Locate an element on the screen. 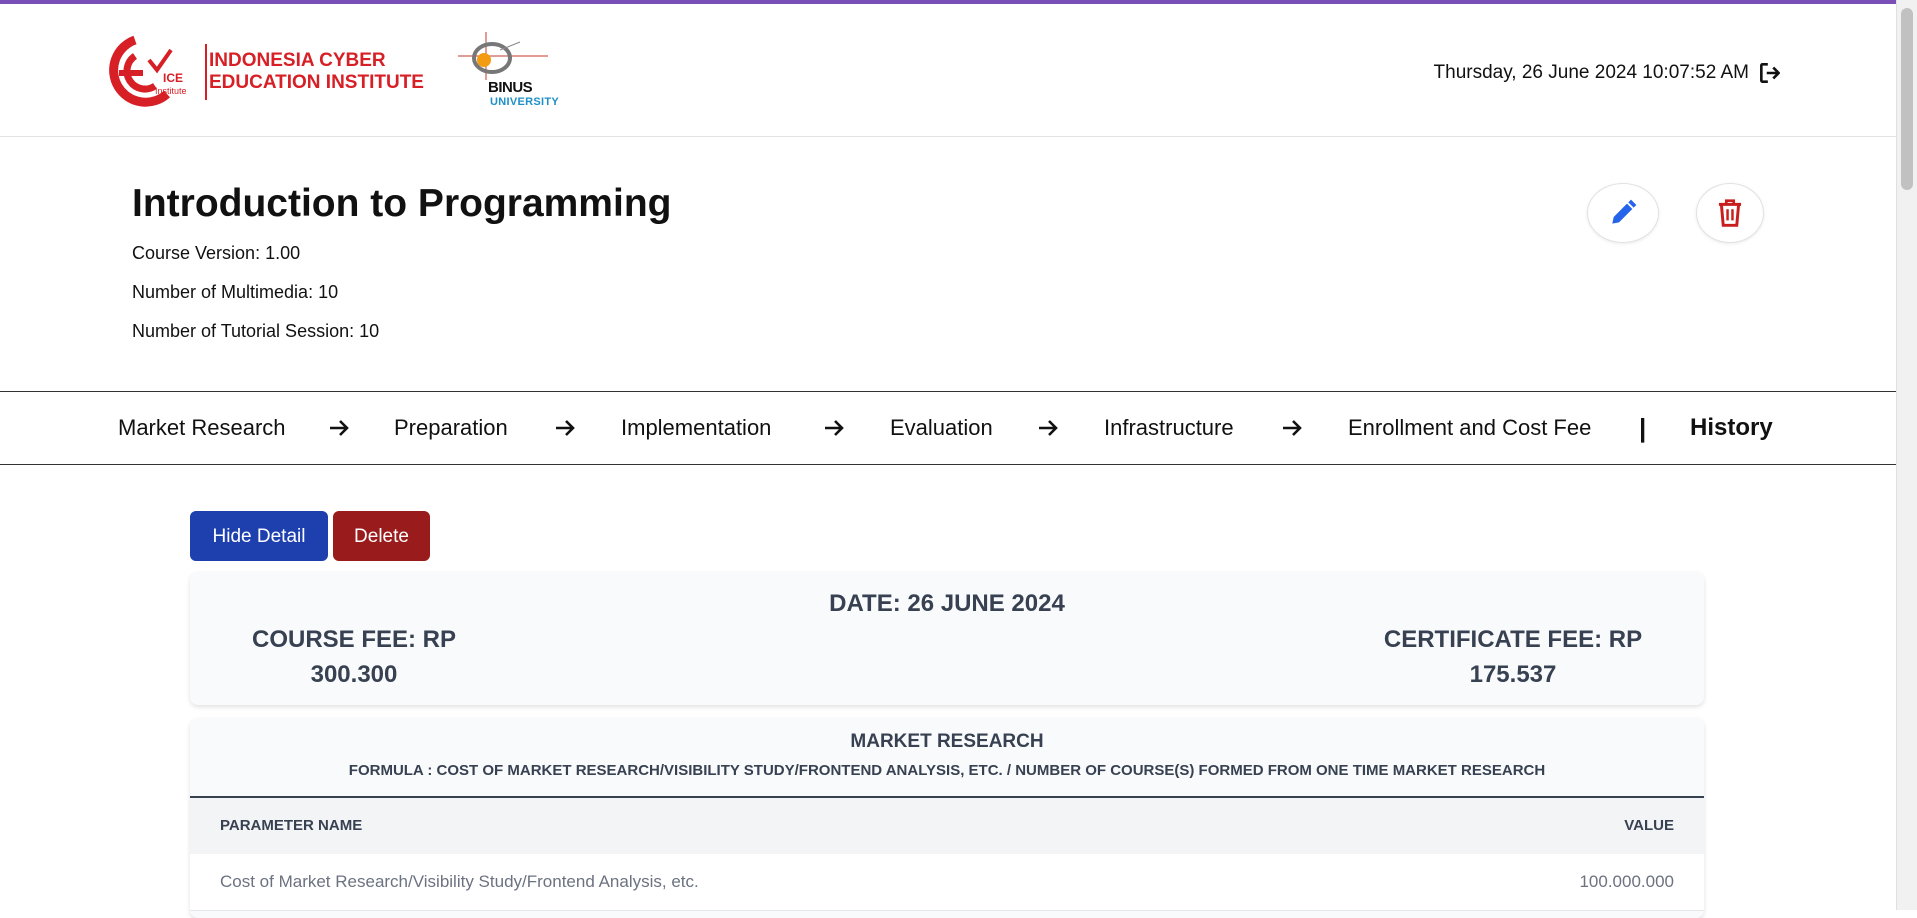  parameter-value: 100.000.000 is located at coordinates (1626, 881).